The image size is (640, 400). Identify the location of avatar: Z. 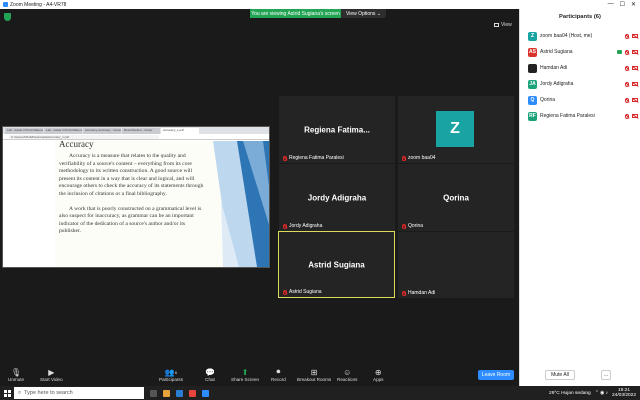
(455, 129).